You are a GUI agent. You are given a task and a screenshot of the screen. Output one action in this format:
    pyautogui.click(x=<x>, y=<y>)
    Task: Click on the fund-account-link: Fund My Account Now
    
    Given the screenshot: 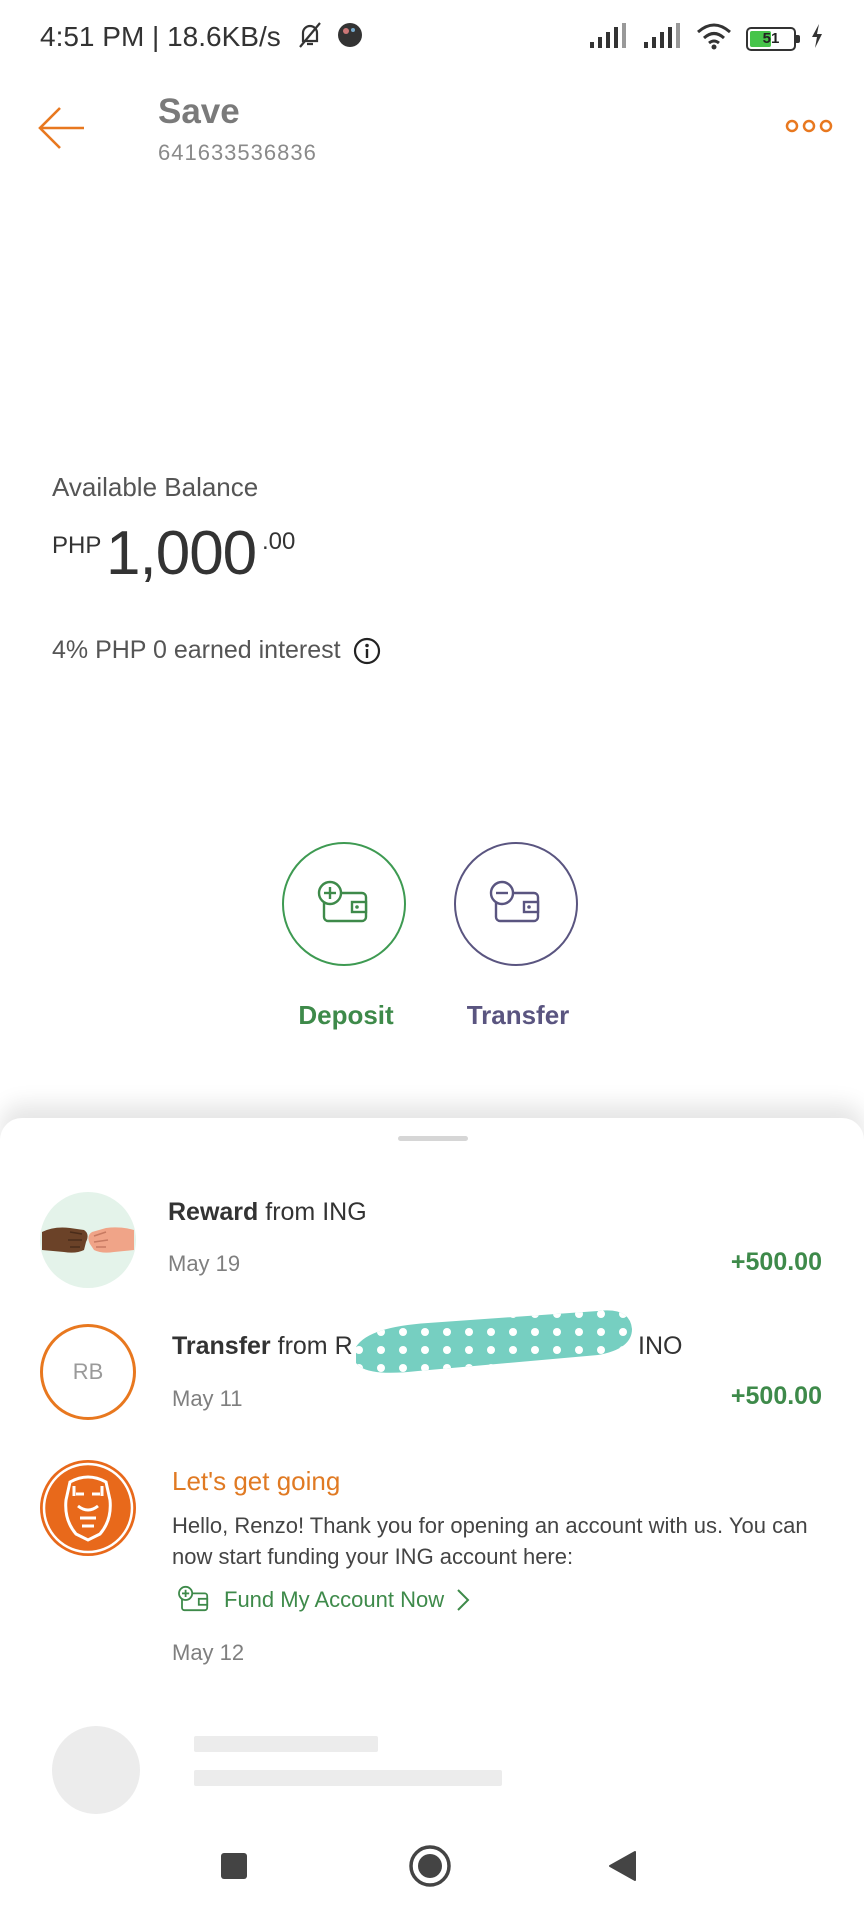 What is the action you would take?
    pyautogui.click(x=323, y=1600)
    